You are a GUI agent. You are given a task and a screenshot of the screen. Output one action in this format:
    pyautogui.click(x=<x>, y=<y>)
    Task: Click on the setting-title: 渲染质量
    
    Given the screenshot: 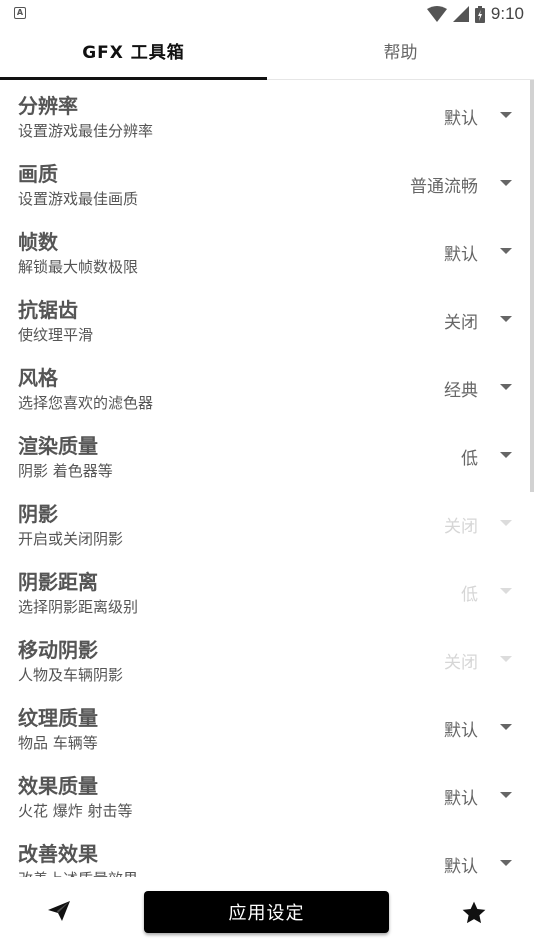 What is the action you would take?
    pyautogui.click(x=58, y=446)
    